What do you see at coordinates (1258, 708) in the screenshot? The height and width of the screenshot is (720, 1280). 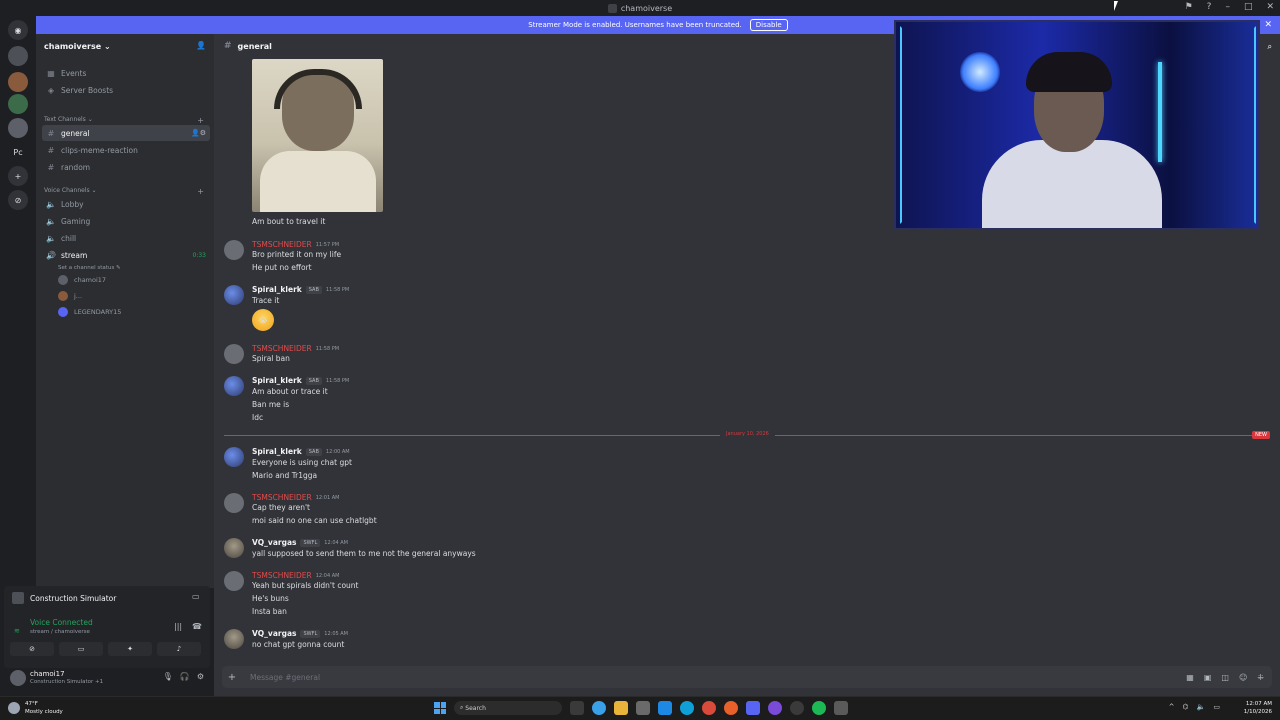 I see `taskbar-clock: 12:07 AM 1/10/2026` at bounding box center [1258, 708].